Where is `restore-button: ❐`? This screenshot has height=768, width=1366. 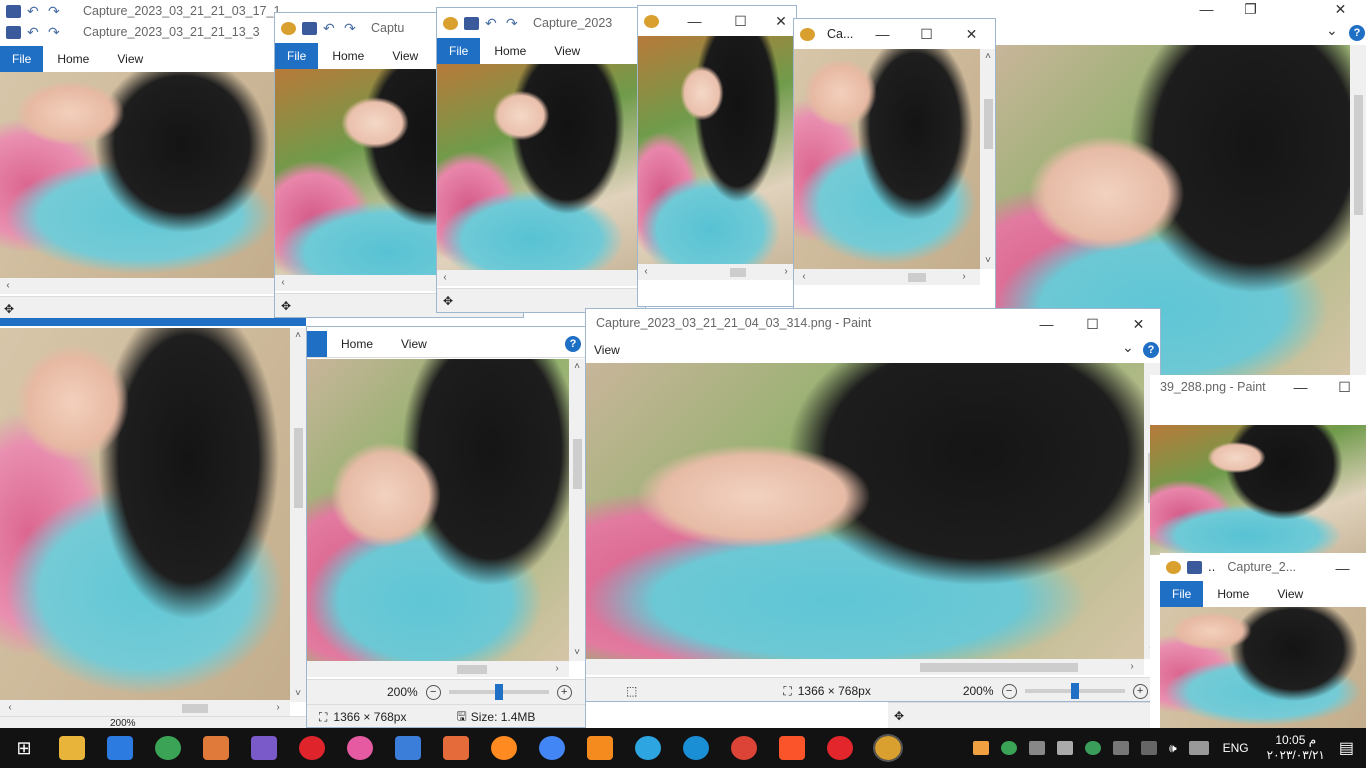 restore-button: ❐ is located at coordinates (1250, 12).